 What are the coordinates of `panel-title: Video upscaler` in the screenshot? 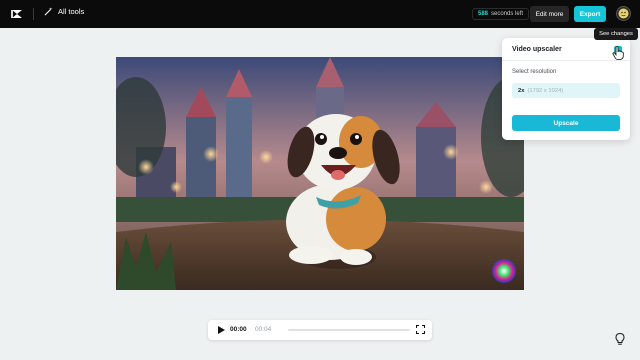 It's located at (537, 49).